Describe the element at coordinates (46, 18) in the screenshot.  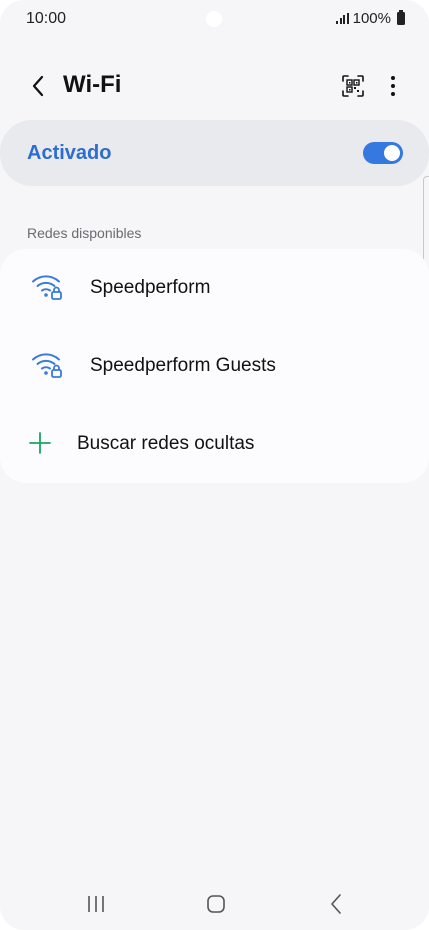
I see `status-time: 10:00` at that location.